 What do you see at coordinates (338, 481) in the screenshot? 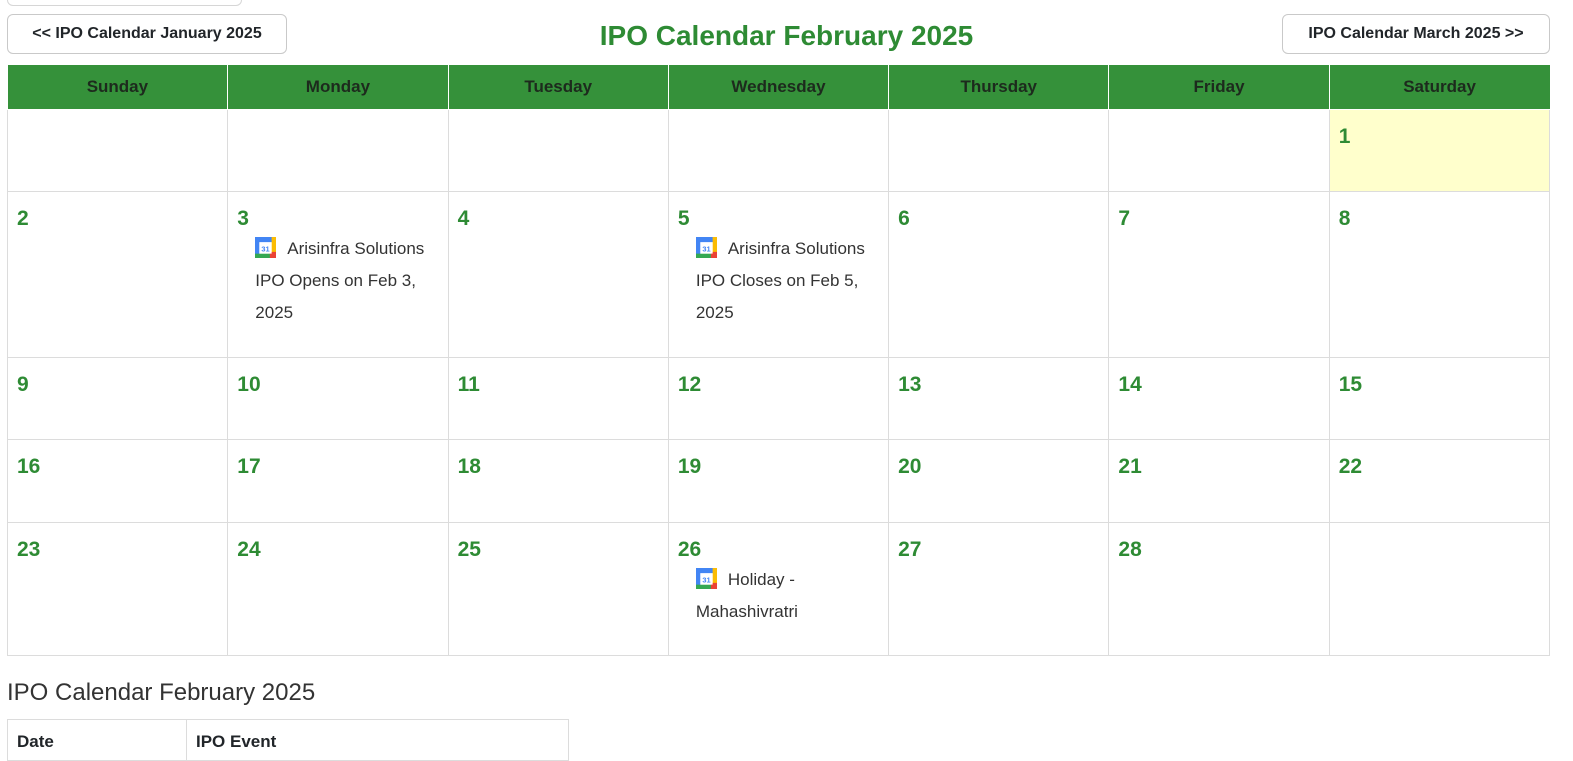
I see `calendar-day-cell: 17` at bounding box center [338, 481].